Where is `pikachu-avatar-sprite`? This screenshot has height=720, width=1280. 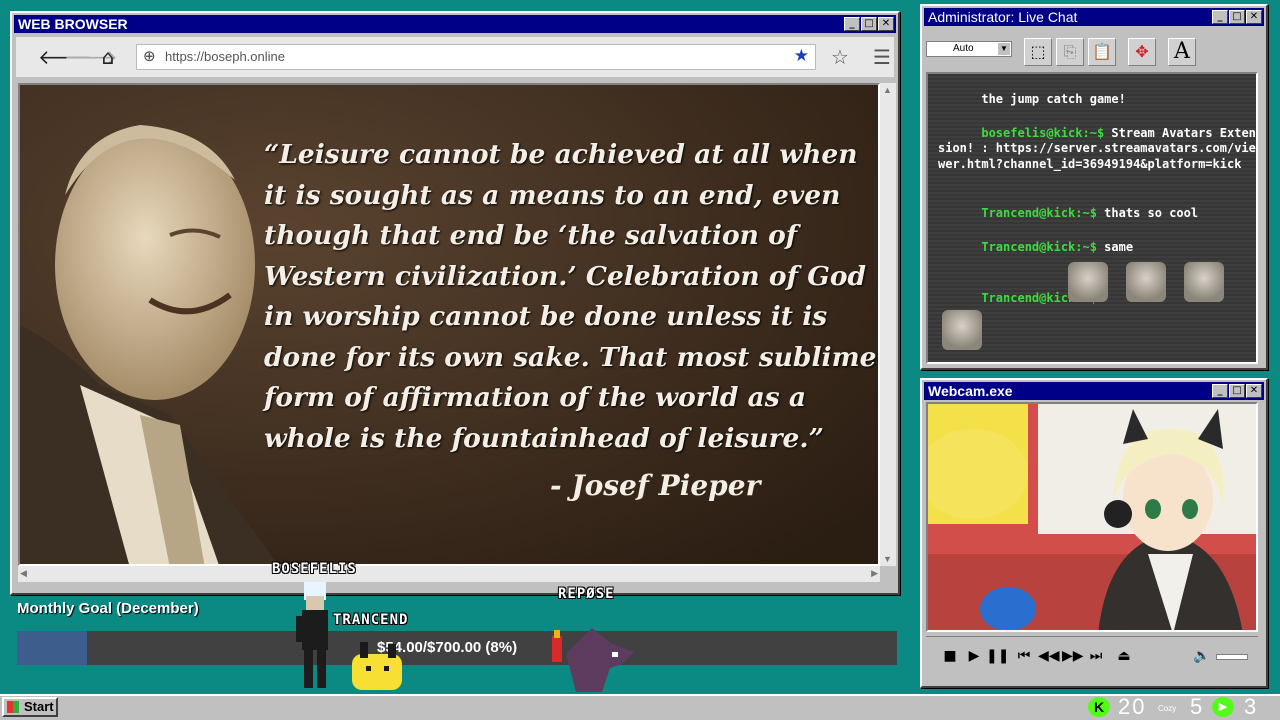
pikachu-avatar-sprite is located at coordinates (377, 666).